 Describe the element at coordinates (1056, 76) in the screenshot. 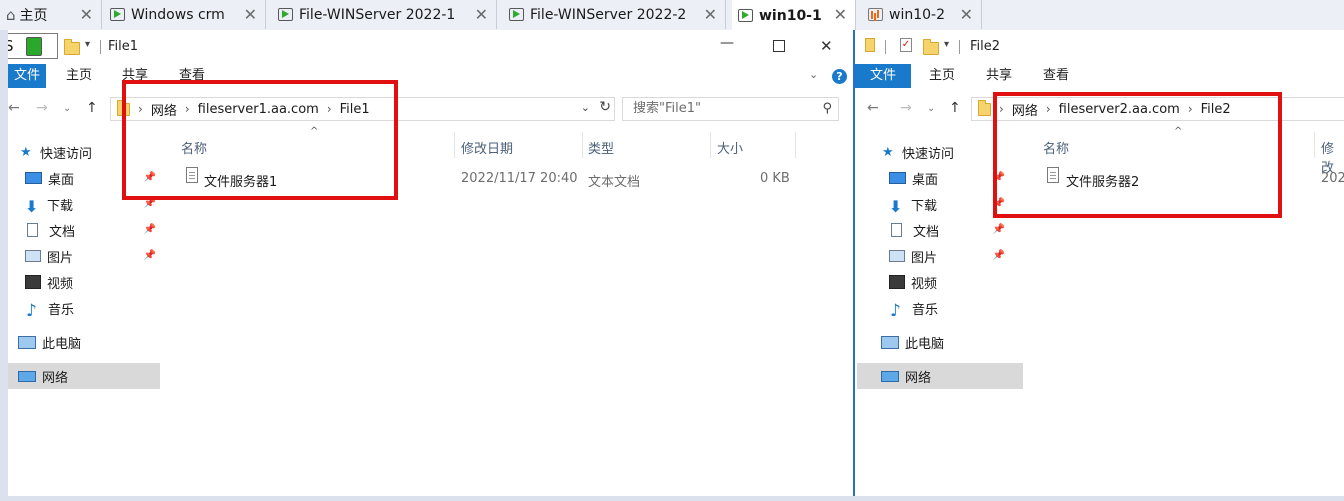

I see `ribbon-tab-view: 查看` at that location.